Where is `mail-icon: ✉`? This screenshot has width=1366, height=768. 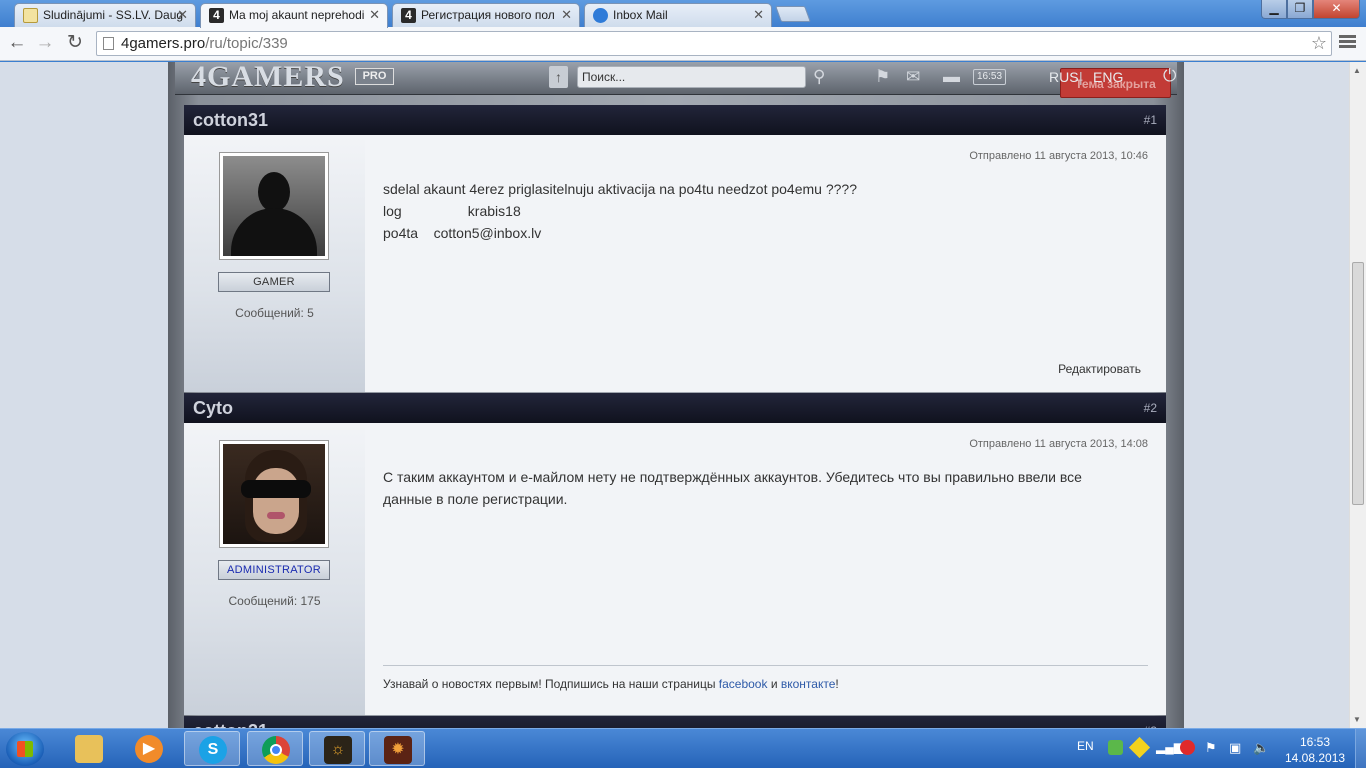 mail-icon: ✉ is located at coordinates (913, 77).